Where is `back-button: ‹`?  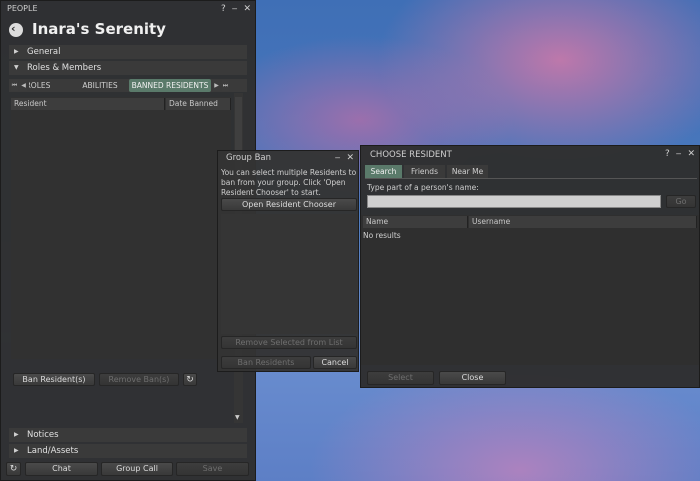
back-button: ‹ is located at coordinates (16, 29).